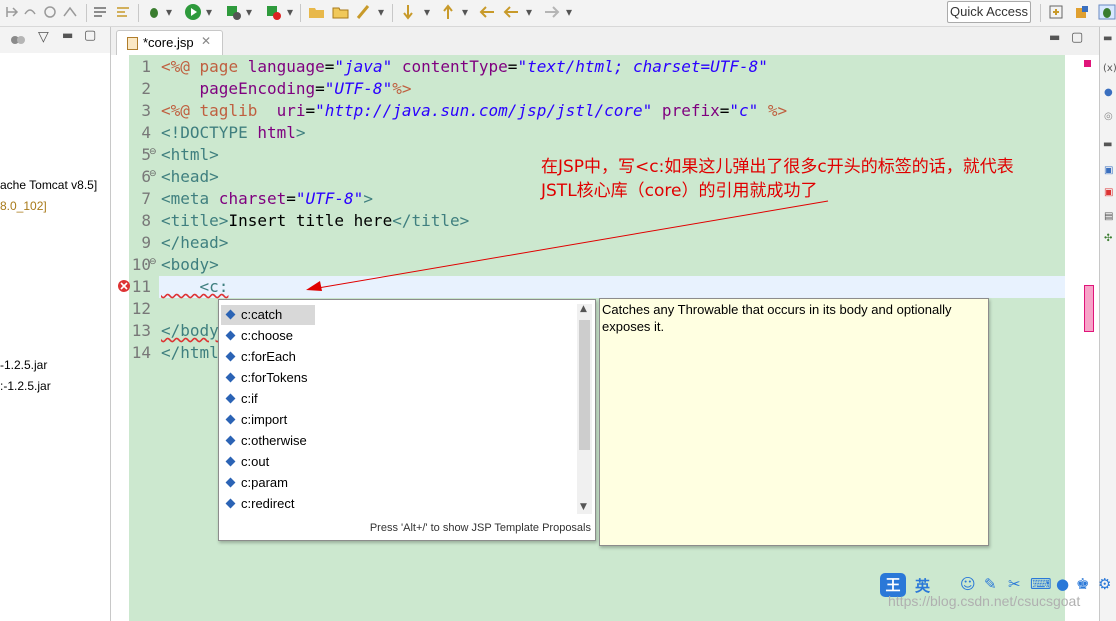 This screenshot has width=1116, height=621. Describe the element at coordinates (233, 12) in the screenshot. I see `coverage-icon` at that location.